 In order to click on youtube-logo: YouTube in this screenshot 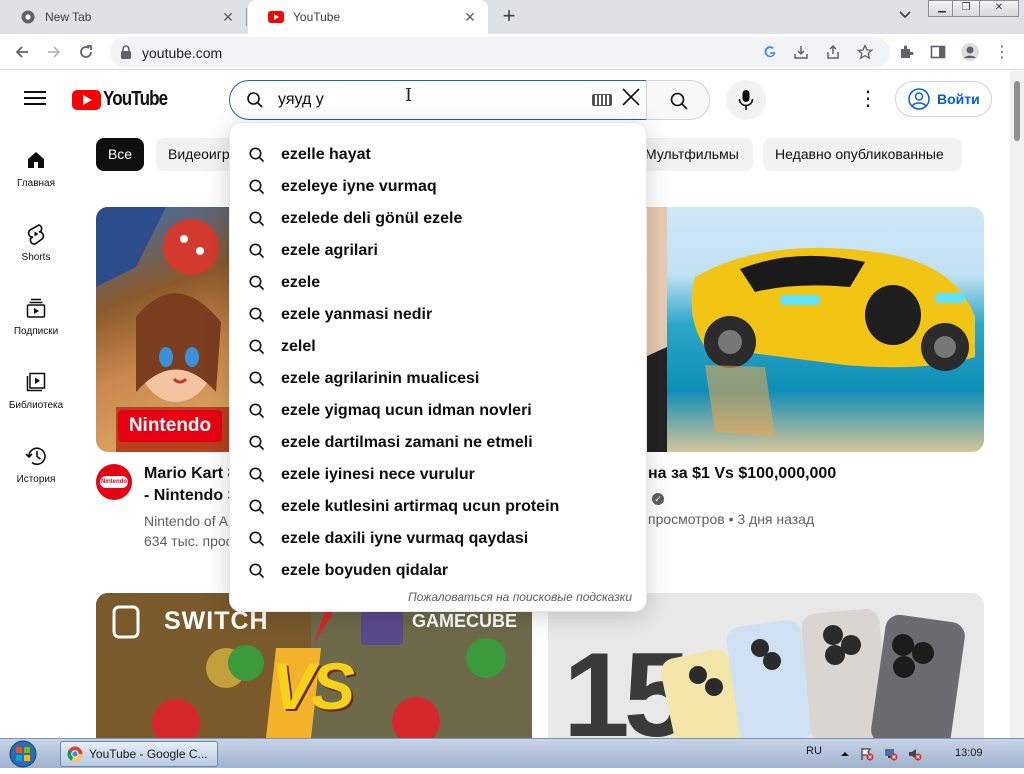, I will do `click(125, 99)`.